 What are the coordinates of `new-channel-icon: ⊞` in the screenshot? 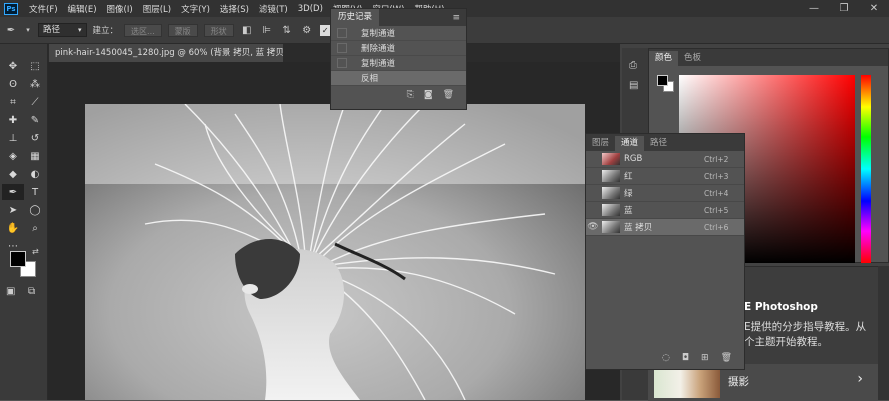 It's located at (705, 358).